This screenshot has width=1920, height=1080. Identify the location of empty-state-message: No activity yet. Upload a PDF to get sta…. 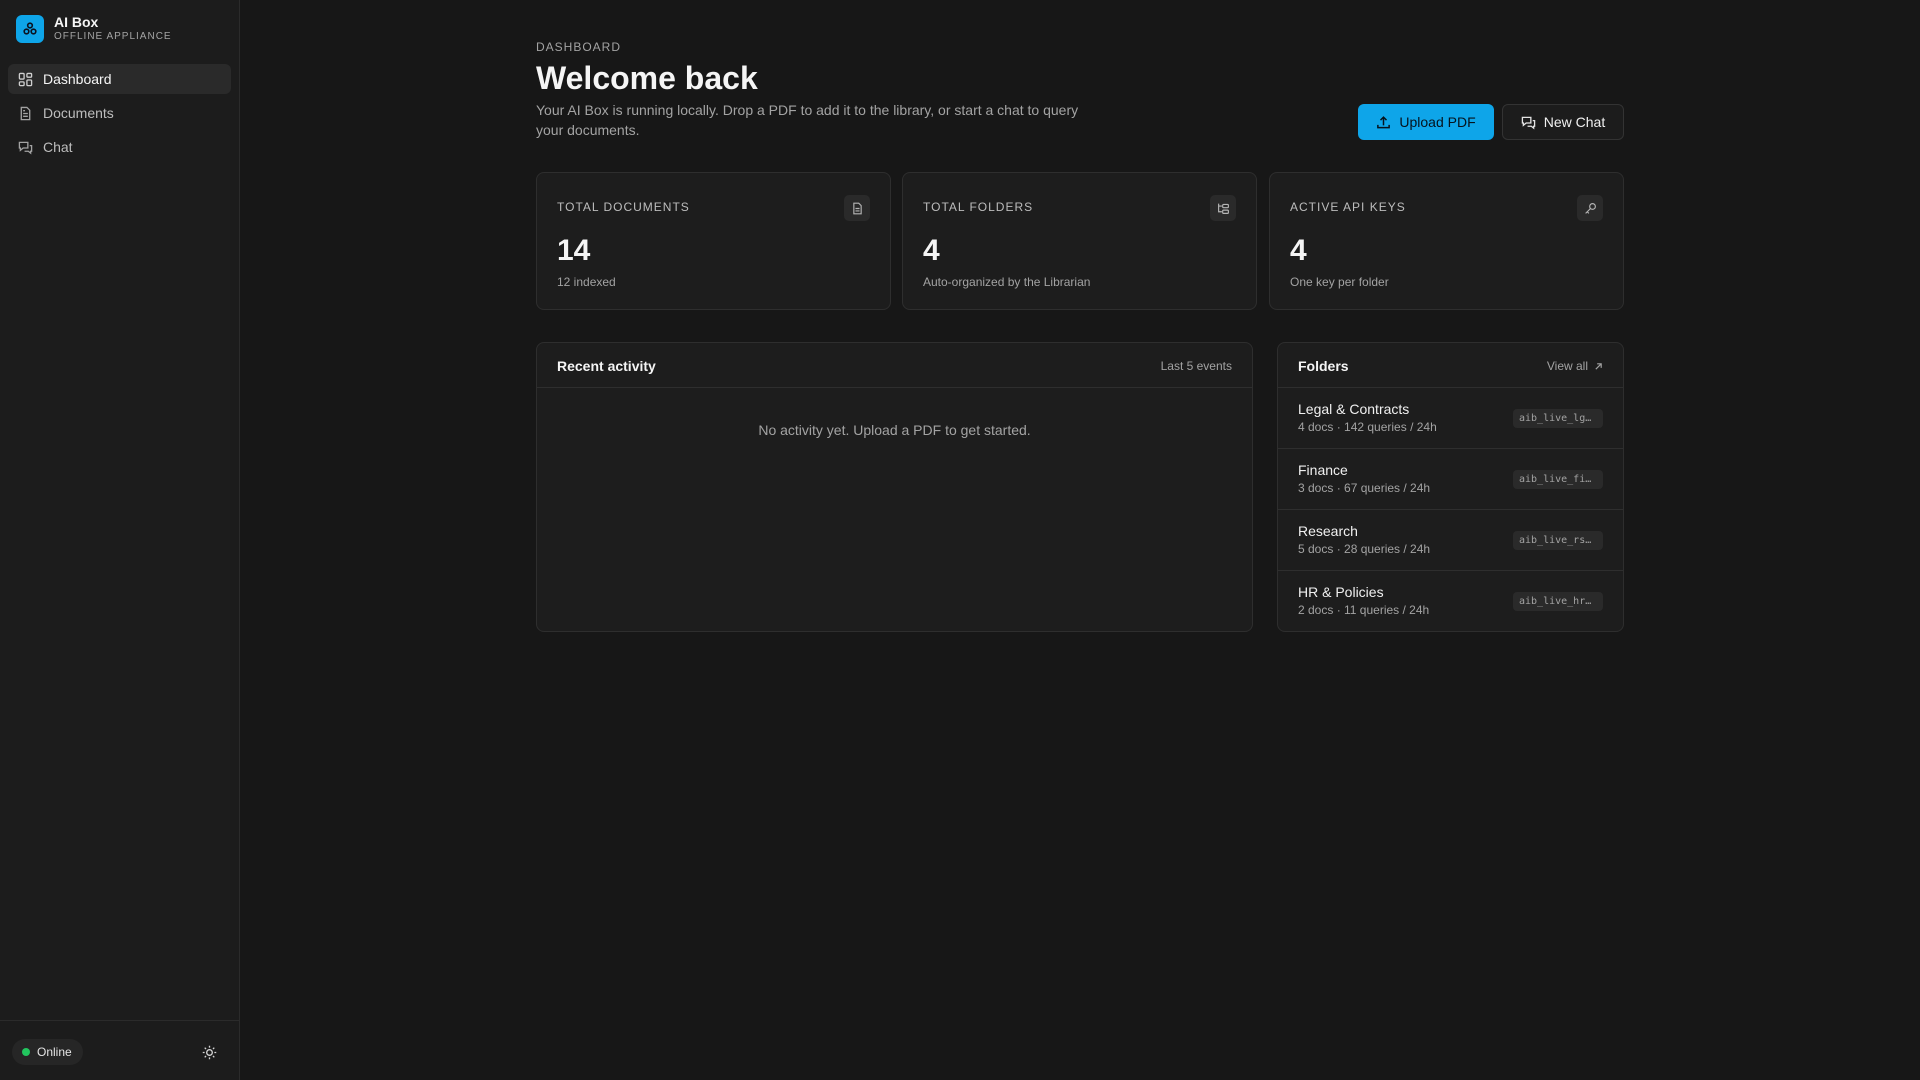
(894, 430).